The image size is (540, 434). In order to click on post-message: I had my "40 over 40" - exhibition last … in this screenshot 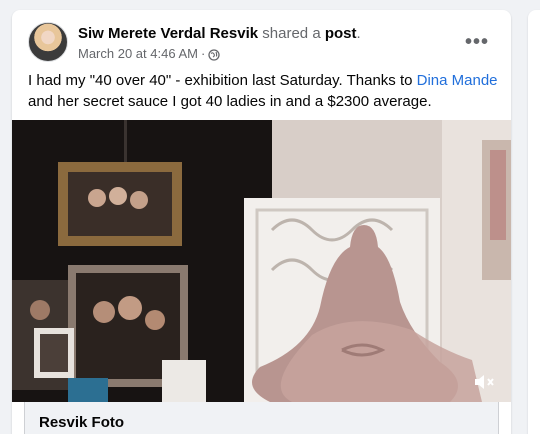, I will do `click(264, 91)`.